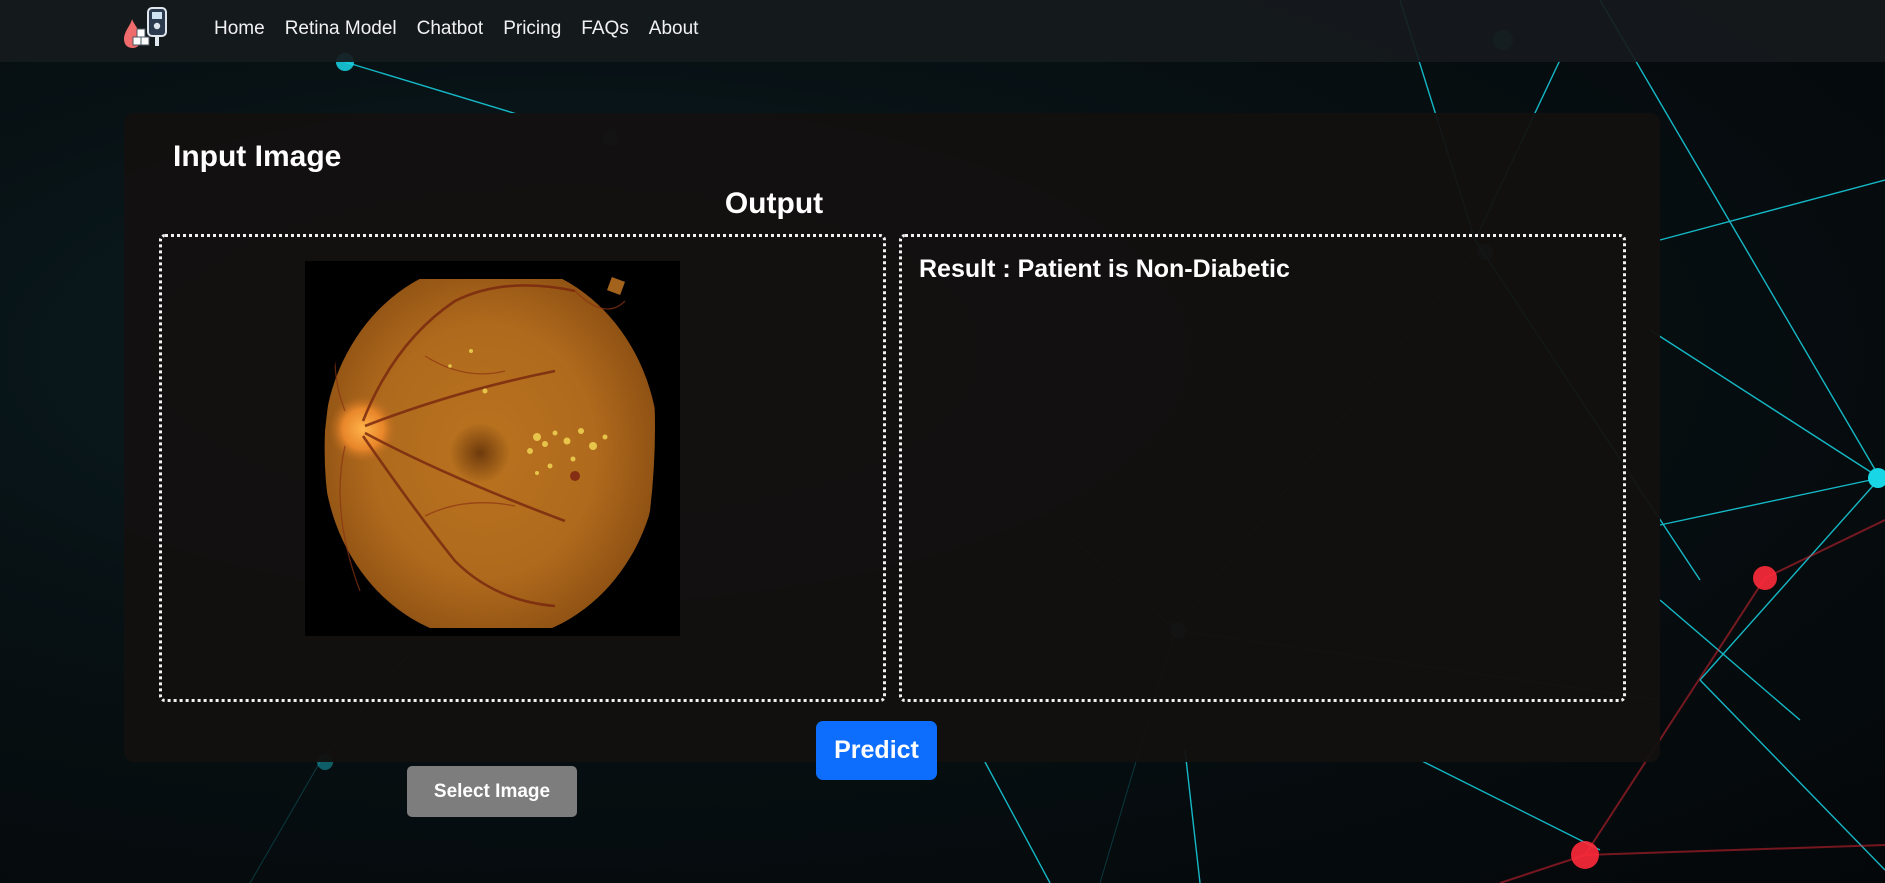 The image size is (1885, 883). What do you see at coordinates (1104, 269) in the screenshot?
I see `result-text: Result : Patient is Non-Diabetic` at bounding box center [1104, 269].